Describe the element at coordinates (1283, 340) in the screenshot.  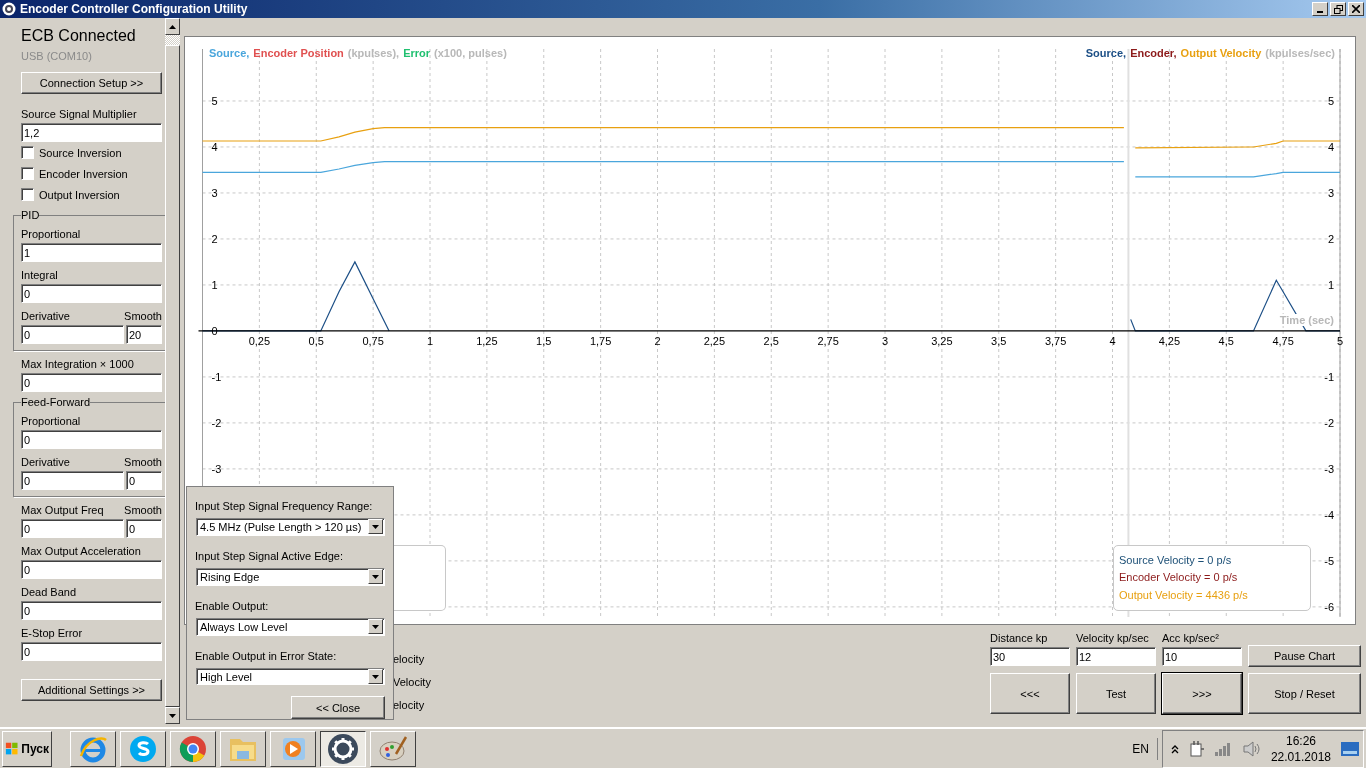
I see `axis-tick-label: 4,75` at that location.